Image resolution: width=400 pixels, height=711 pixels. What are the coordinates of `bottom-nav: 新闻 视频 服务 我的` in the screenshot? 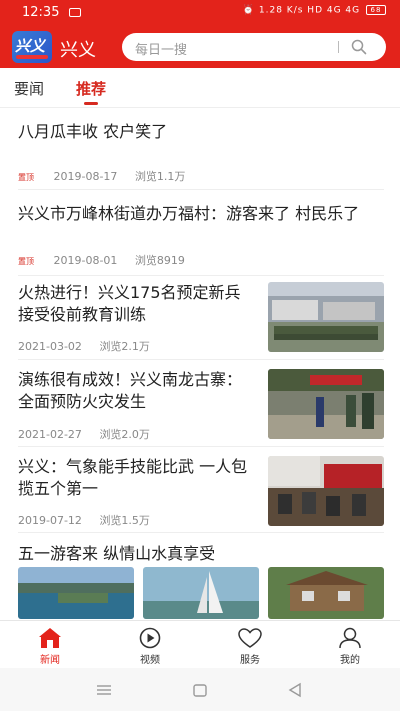 It's located at (200, 644).